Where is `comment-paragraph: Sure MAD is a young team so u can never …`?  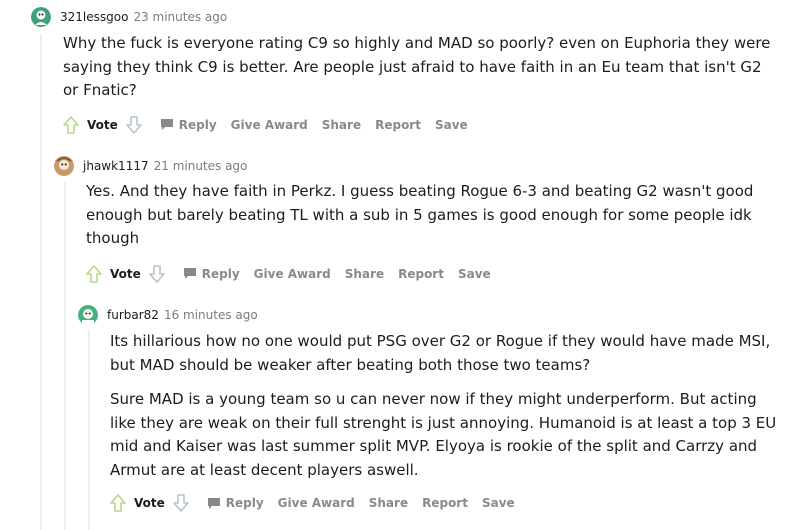 comment-paragraph: Sure MAD is a young team so u can never … is located at coordinates (443, 434).